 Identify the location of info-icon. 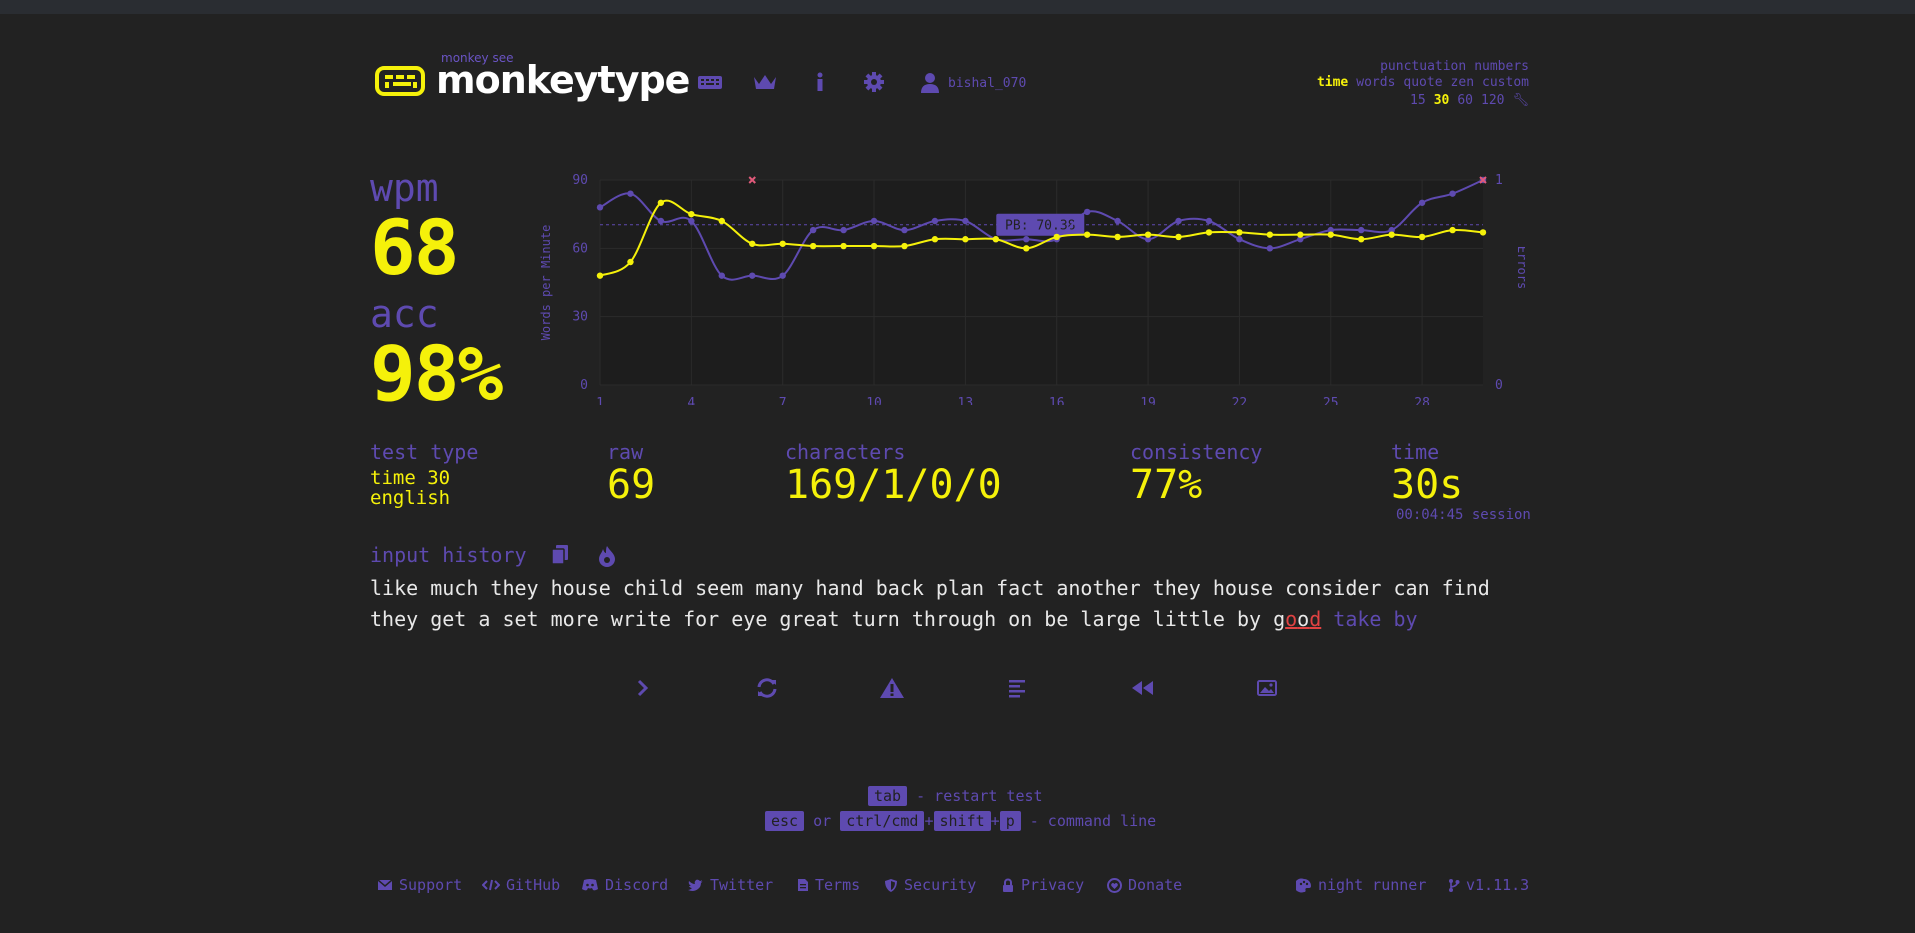
(820, 82).